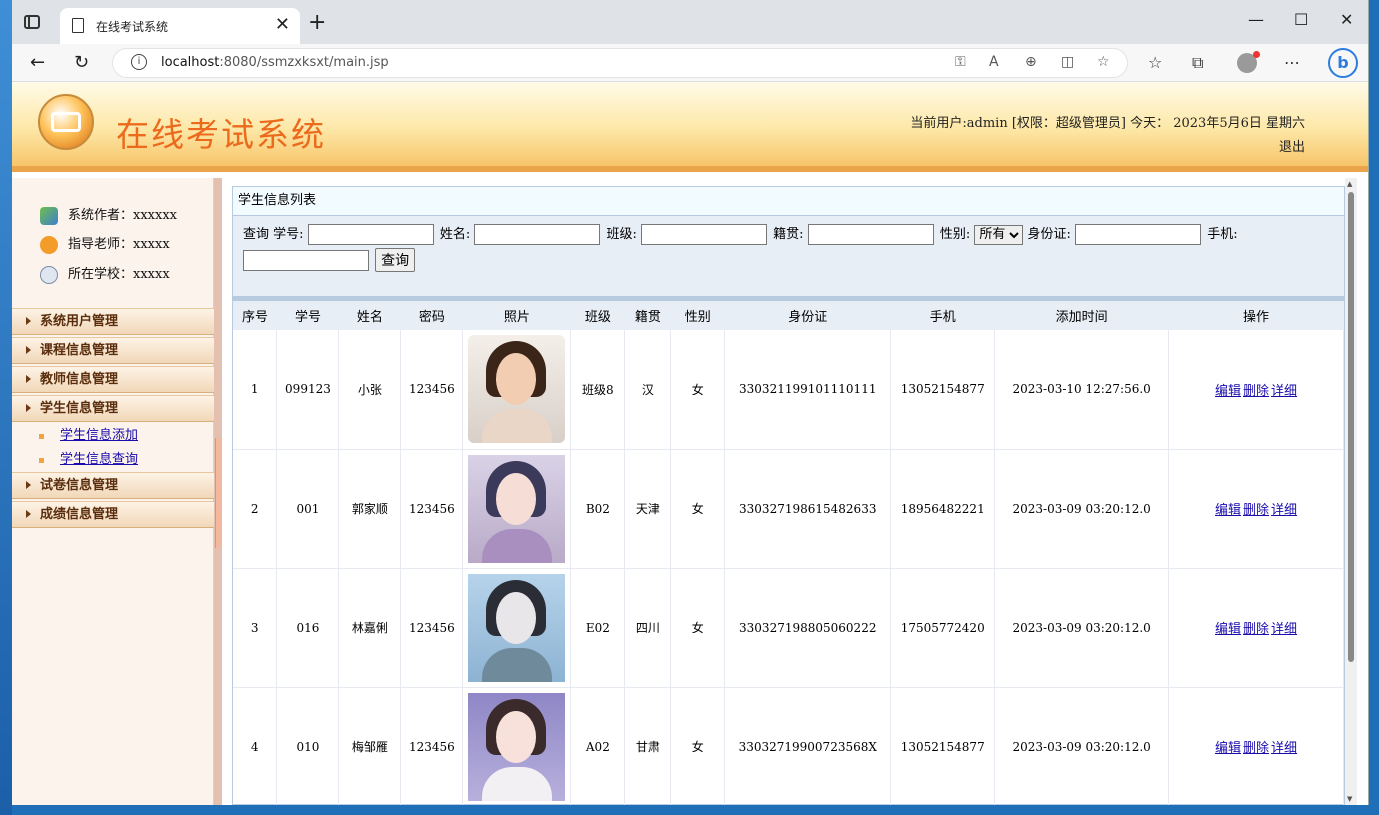 Image resolution: width=1379 pixels, height=815 pixels. What do you see at coordinates (113, 350) in the screenshot?
I see `menu-courses: 课程信息管理` at bounding box center [113, 350].